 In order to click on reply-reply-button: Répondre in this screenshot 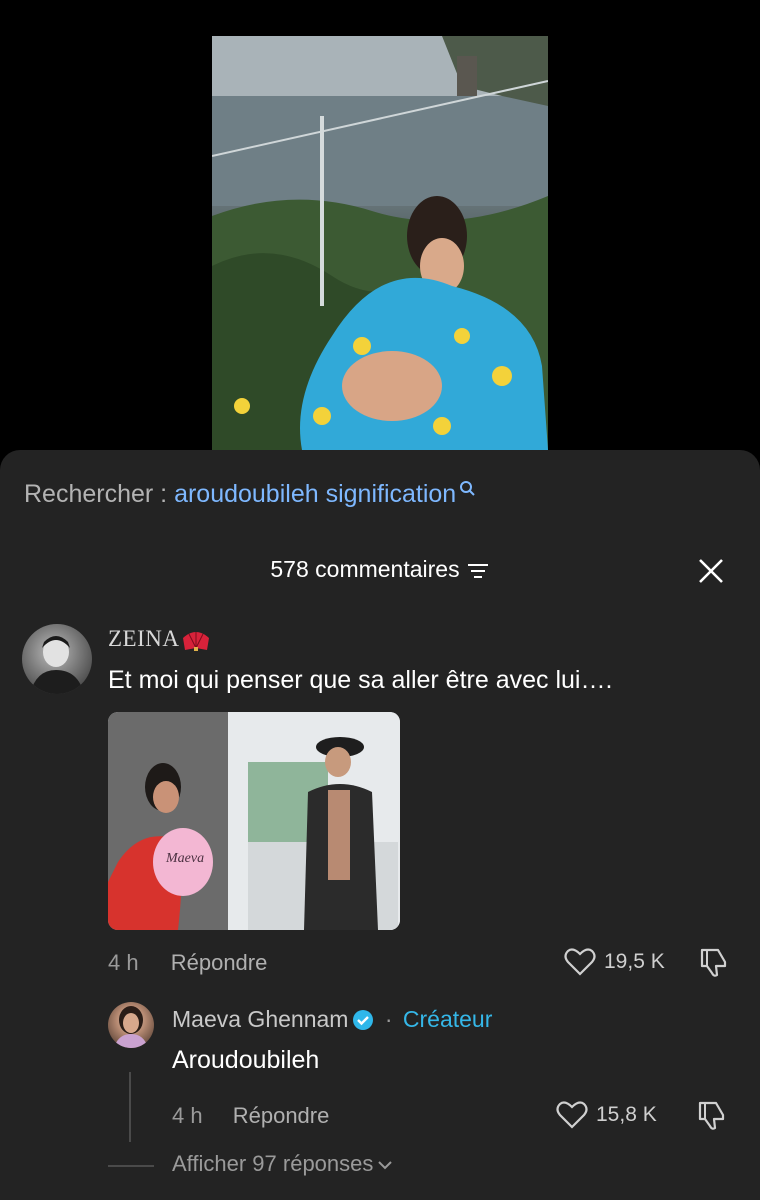, I will do `click(281, 1115)`.